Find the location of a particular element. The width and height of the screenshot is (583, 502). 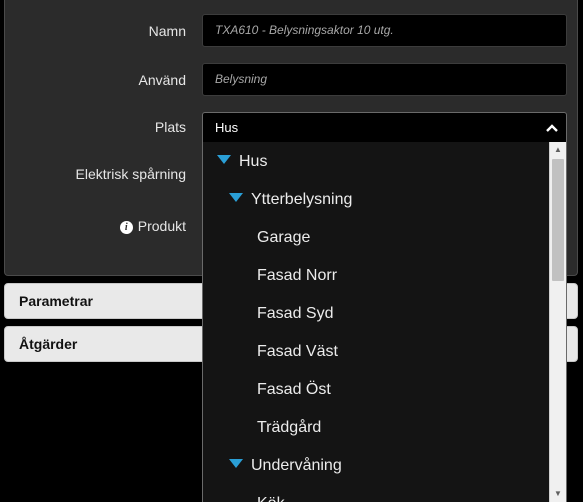

tree-node-label: Undervåning is located at coordinates (296, 465).